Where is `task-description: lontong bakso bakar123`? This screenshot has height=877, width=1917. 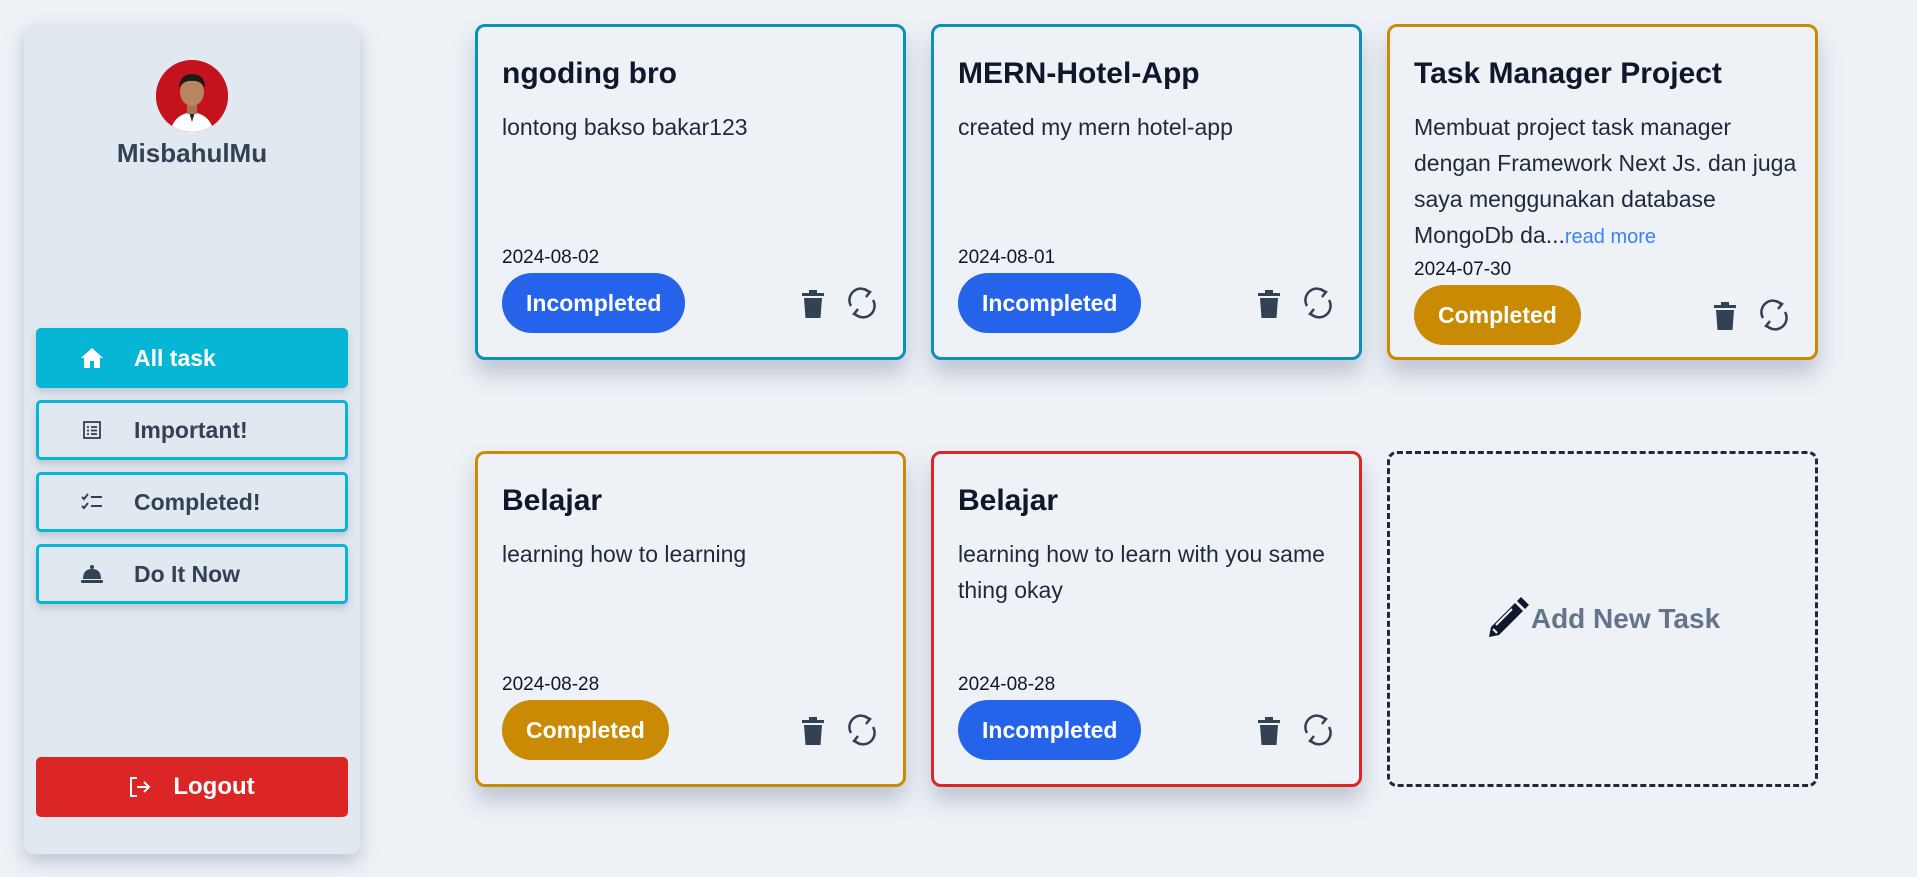
task-description: lontong bakso bakar123 is located at coordinates (625, 127).